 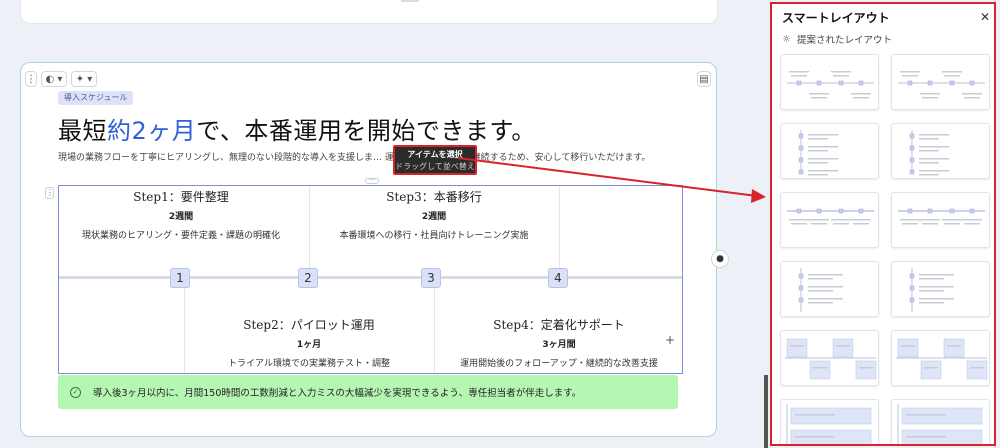 I want to click on panel-subtitle: ☼ 提案されたレイアウト, so click(x=837, y=39).